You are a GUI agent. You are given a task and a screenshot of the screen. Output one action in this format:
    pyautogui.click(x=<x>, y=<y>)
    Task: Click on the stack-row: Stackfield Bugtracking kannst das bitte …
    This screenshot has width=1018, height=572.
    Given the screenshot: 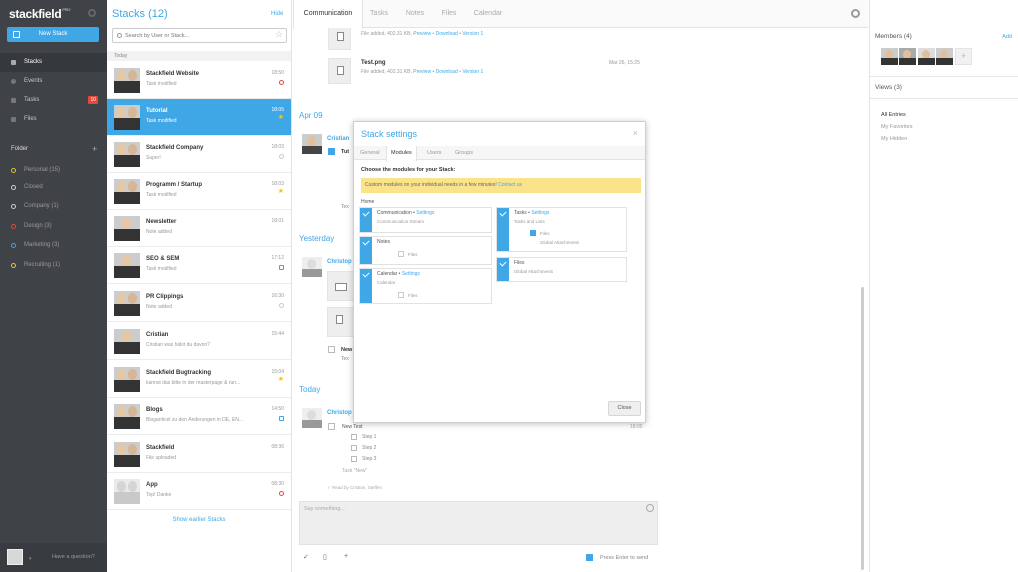 What is the action you would take?
    pyautogui.click(x=199, y=379)
    